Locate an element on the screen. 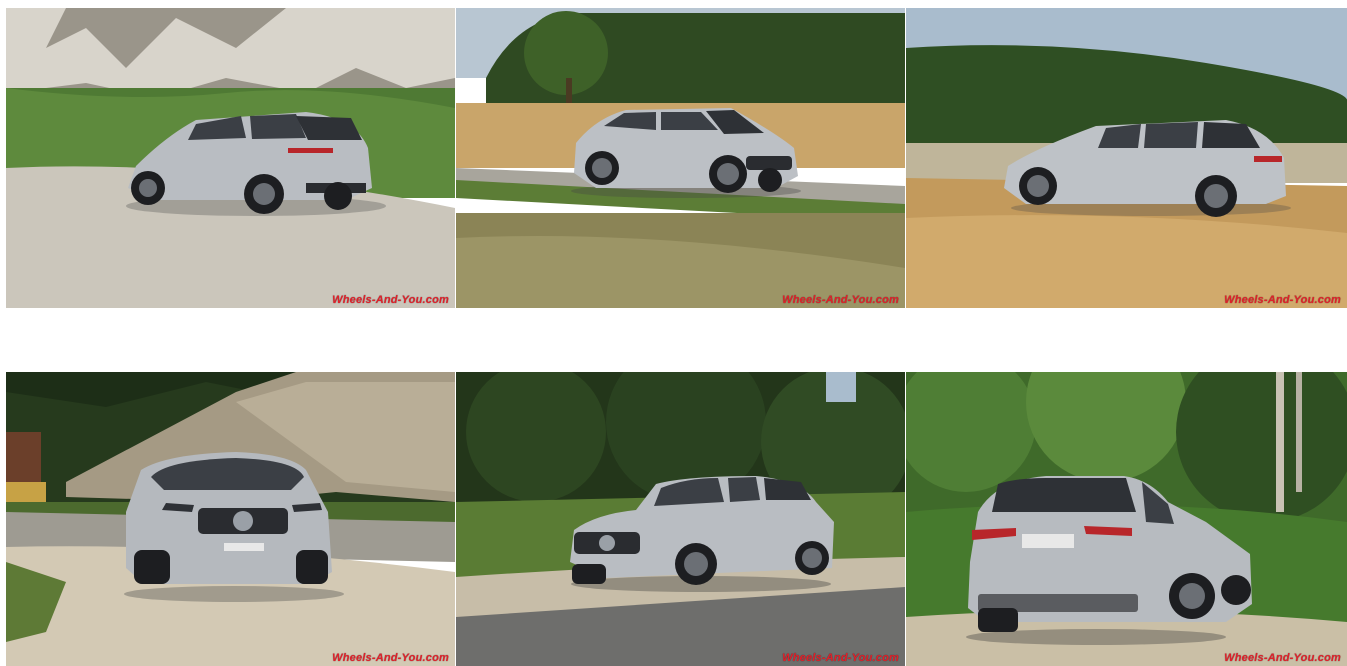 The height and width of the screenshot is (666, 1347). gallery-photo-3: Wheels-And-You.com is located at coordinates (1126, 158).